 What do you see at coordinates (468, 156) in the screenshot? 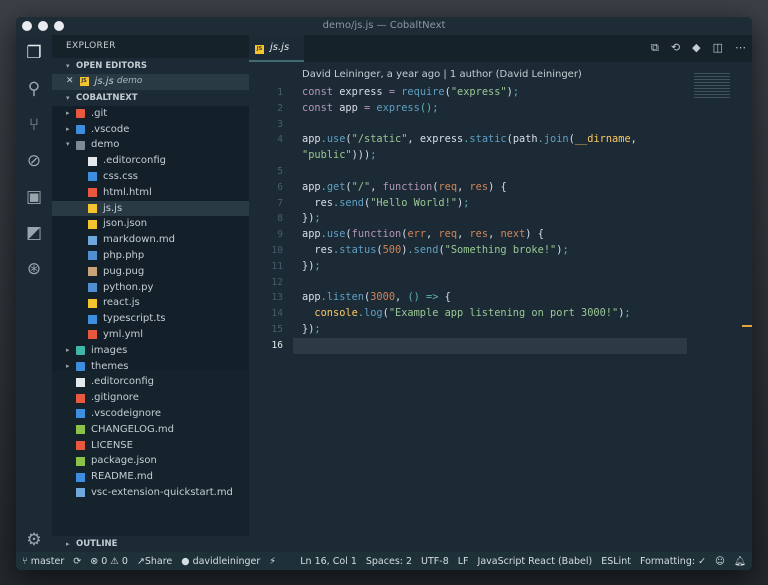
I see `code-line: "public")));` at bounding box center [468, 156].